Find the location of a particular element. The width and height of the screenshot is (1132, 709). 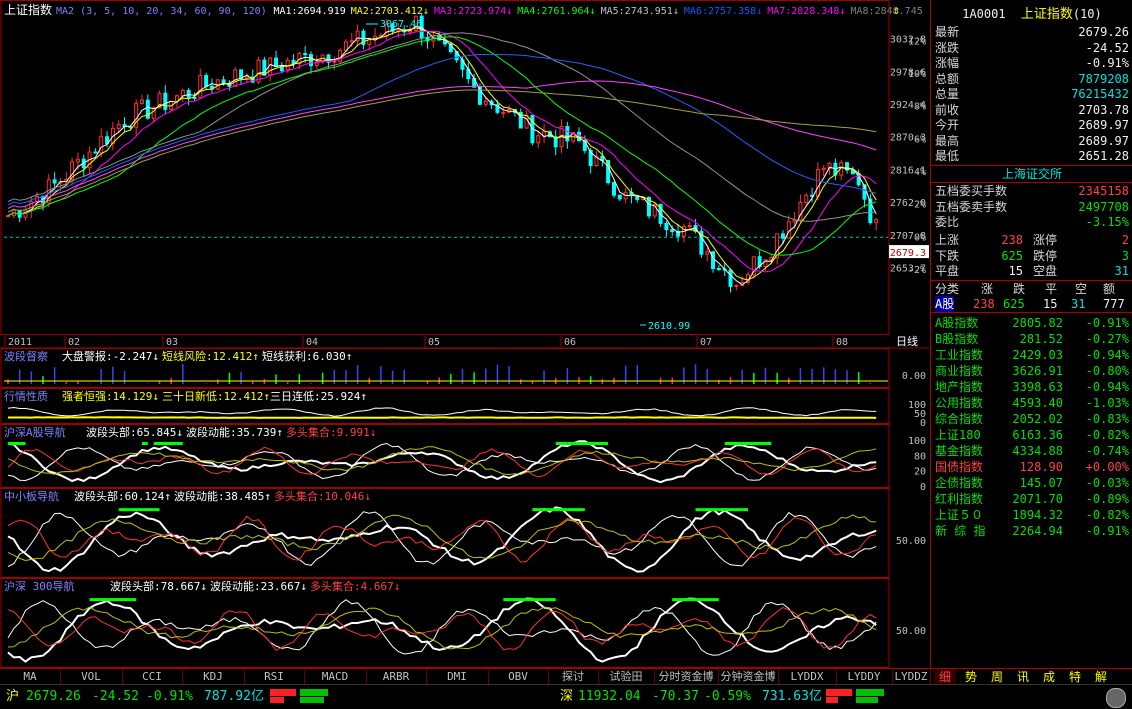

indicator-tab-obv: OBV is located at coordinates (518, 677).